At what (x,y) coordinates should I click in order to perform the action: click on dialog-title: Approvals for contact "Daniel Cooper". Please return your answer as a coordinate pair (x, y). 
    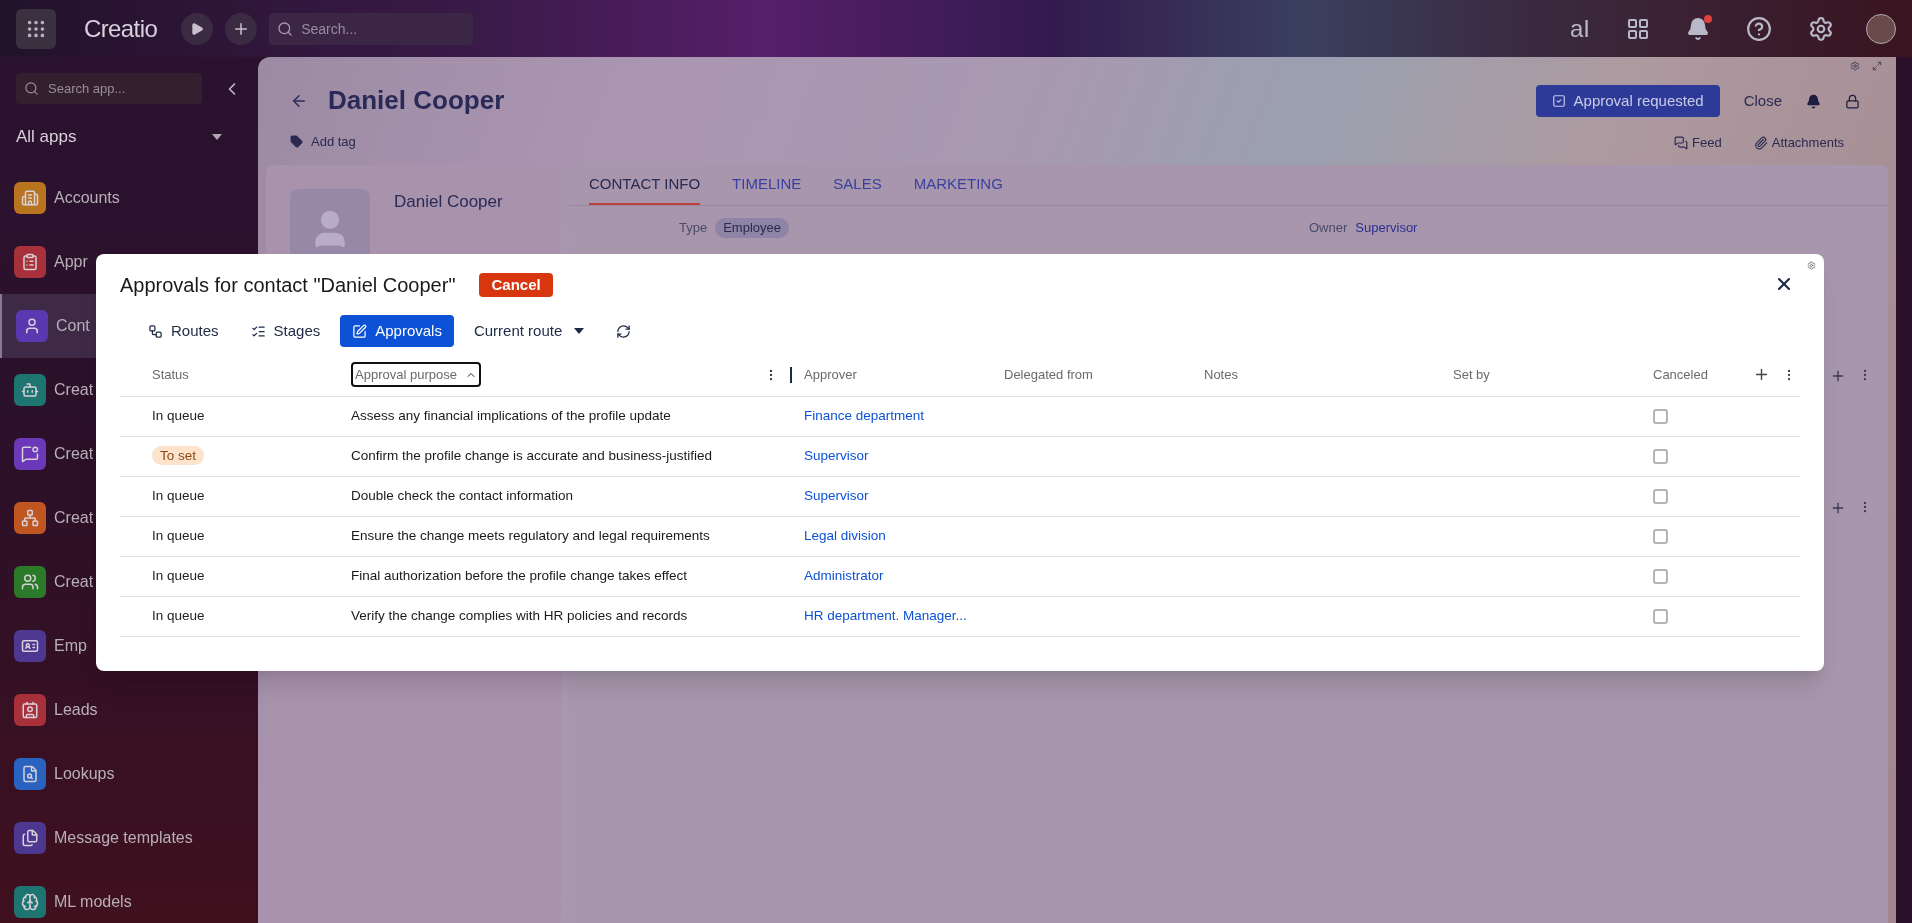
    Looking at the image, I should click on (288, 285).